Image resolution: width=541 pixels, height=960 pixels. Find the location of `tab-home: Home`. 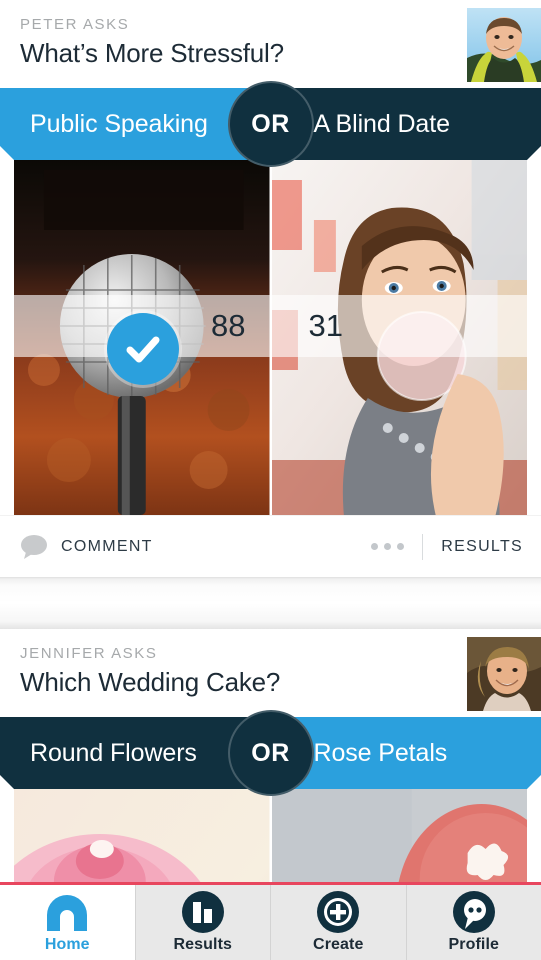

tab-home: Home is located at coordinates (68, 922).